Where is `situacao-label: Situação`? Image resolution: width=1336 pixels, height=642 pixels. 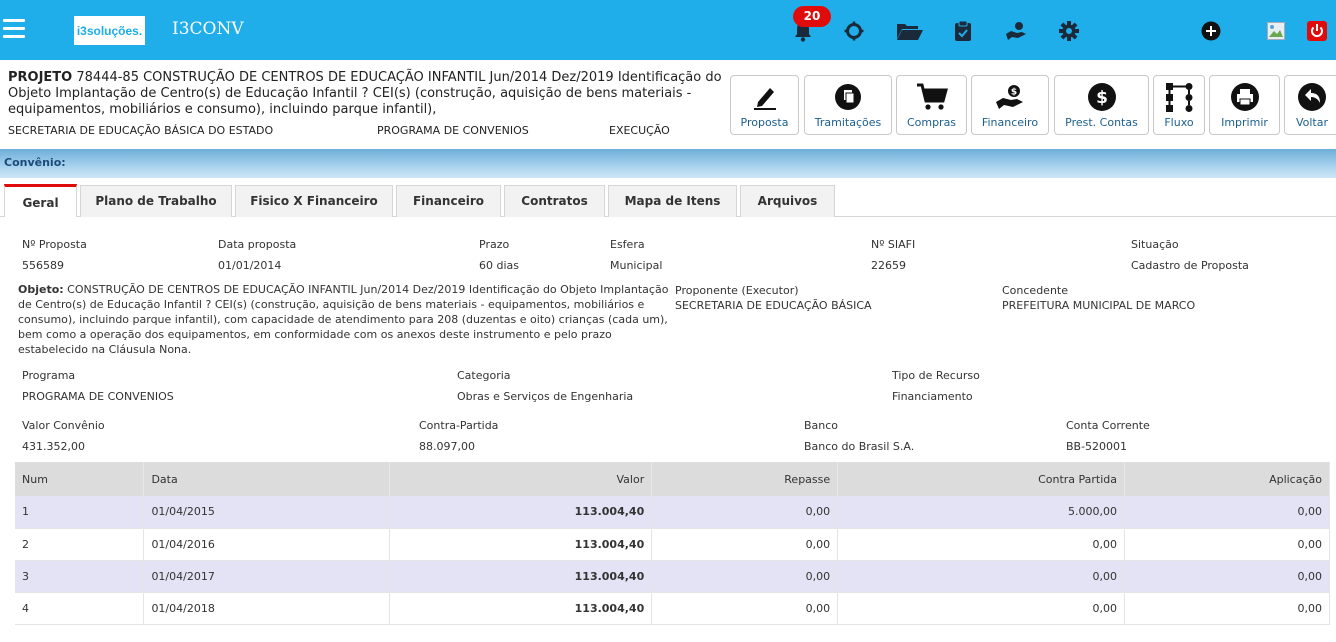
situacao-label: Situação is located at coordinates (1155, 244).